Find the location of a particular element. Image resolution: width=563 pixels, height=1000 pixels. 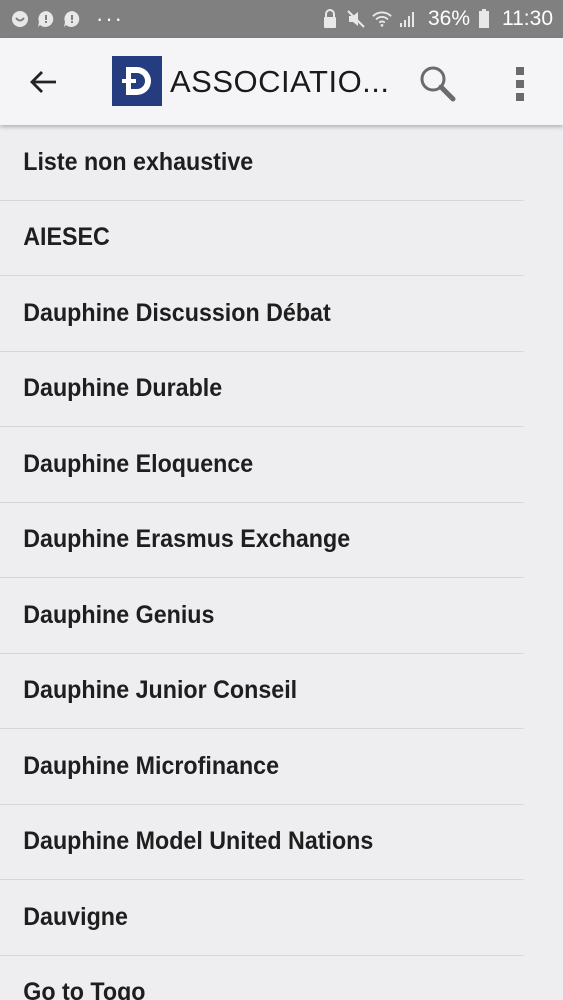

list-item: Dauphine Model United Nations is located at coordinates (262, 842).